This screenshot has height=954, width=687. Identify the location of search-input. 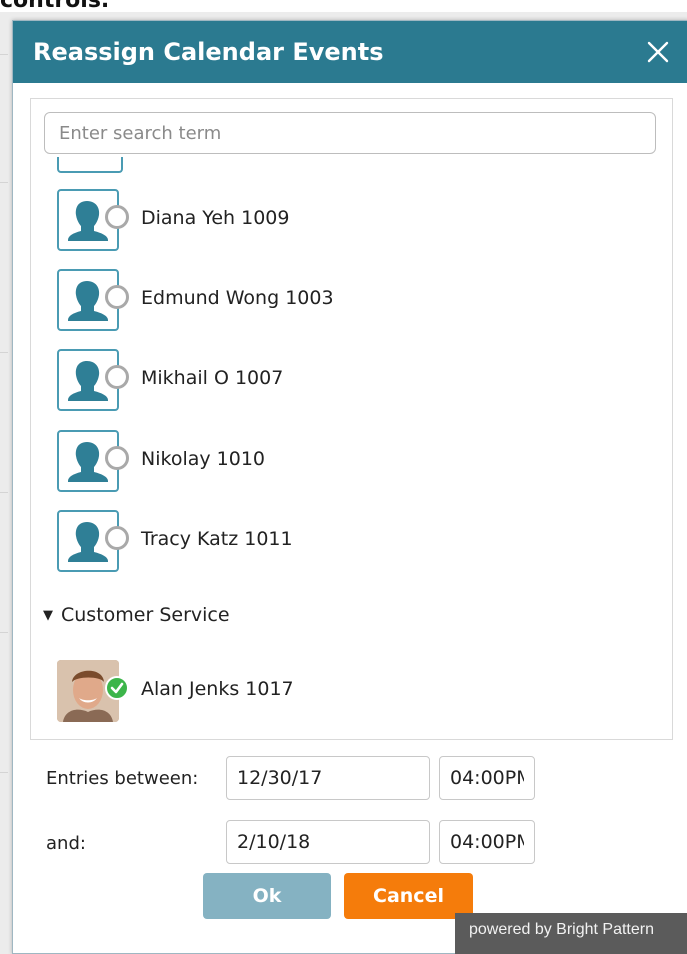
(350, 133).